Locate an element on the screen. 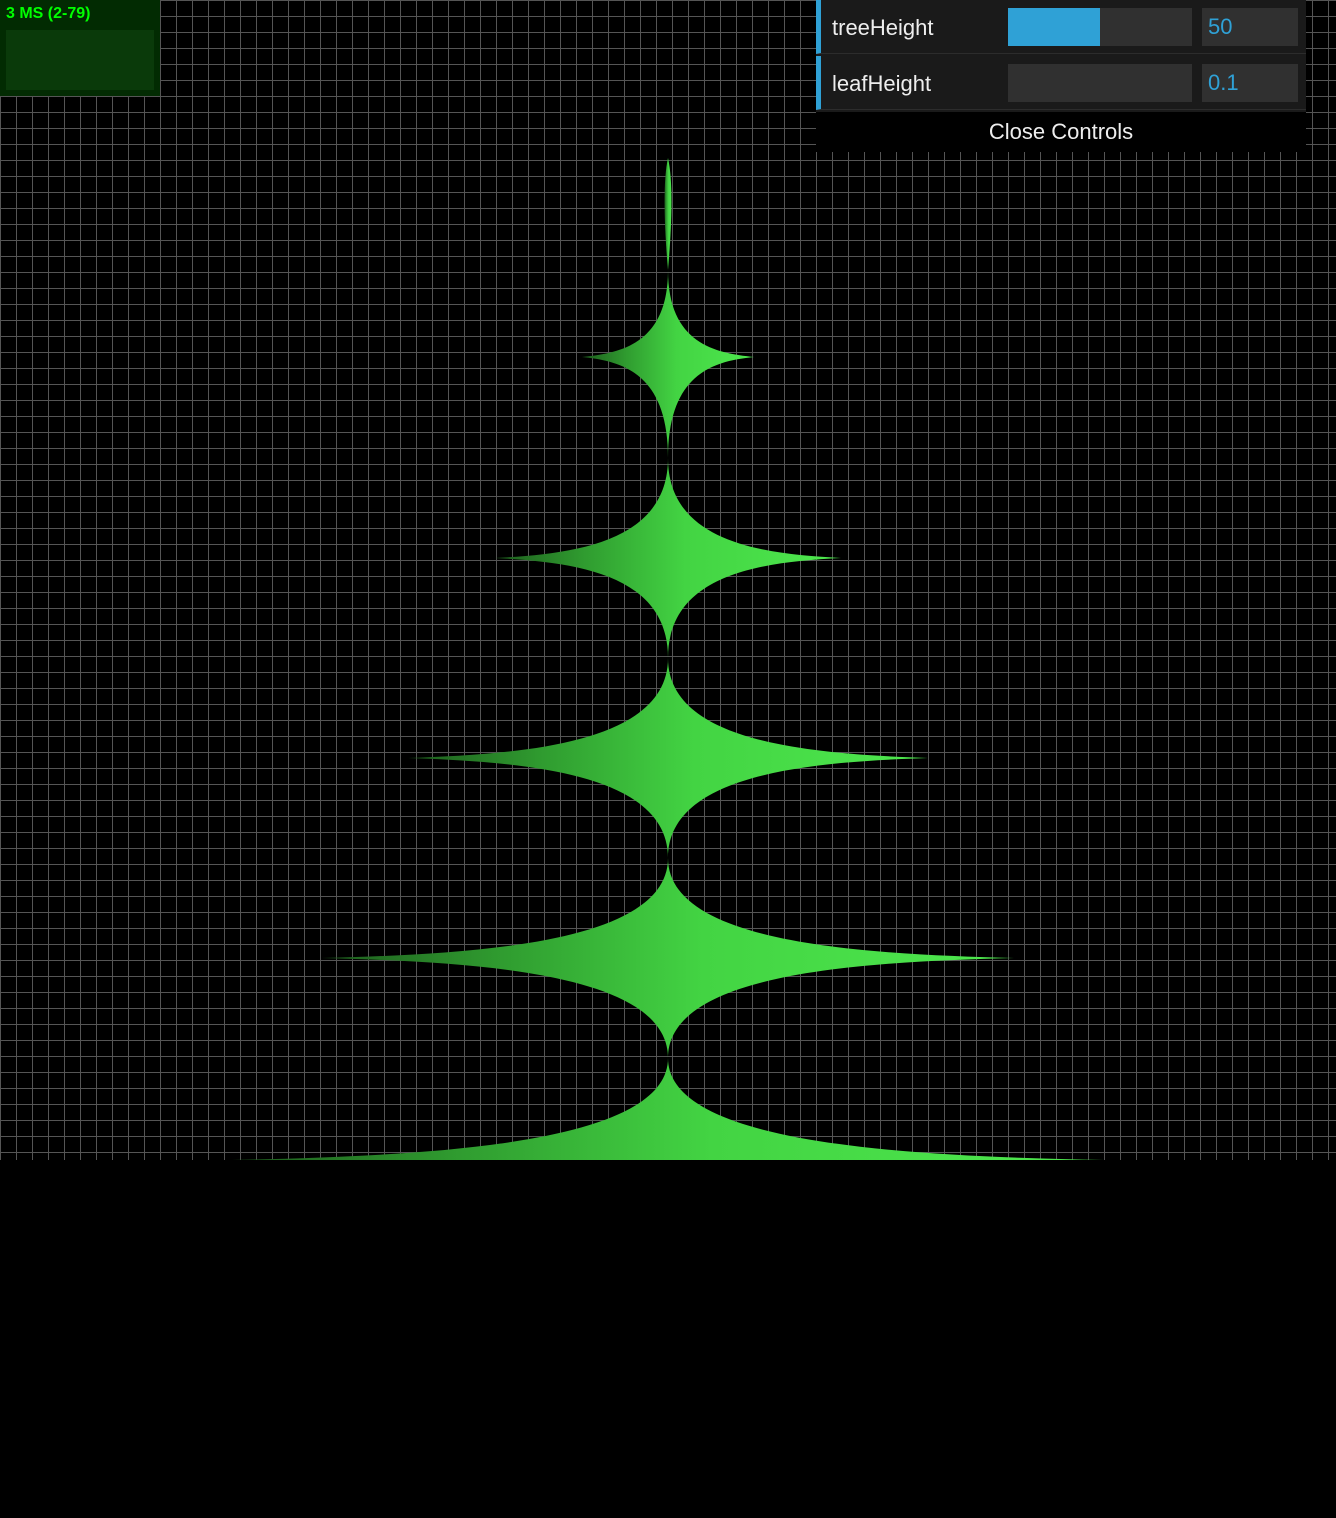 Image resolution: width=1336 pixels, height=1518 pixels. control-row-leaf-height: leafHeight is located at coordinates (1061, 83).